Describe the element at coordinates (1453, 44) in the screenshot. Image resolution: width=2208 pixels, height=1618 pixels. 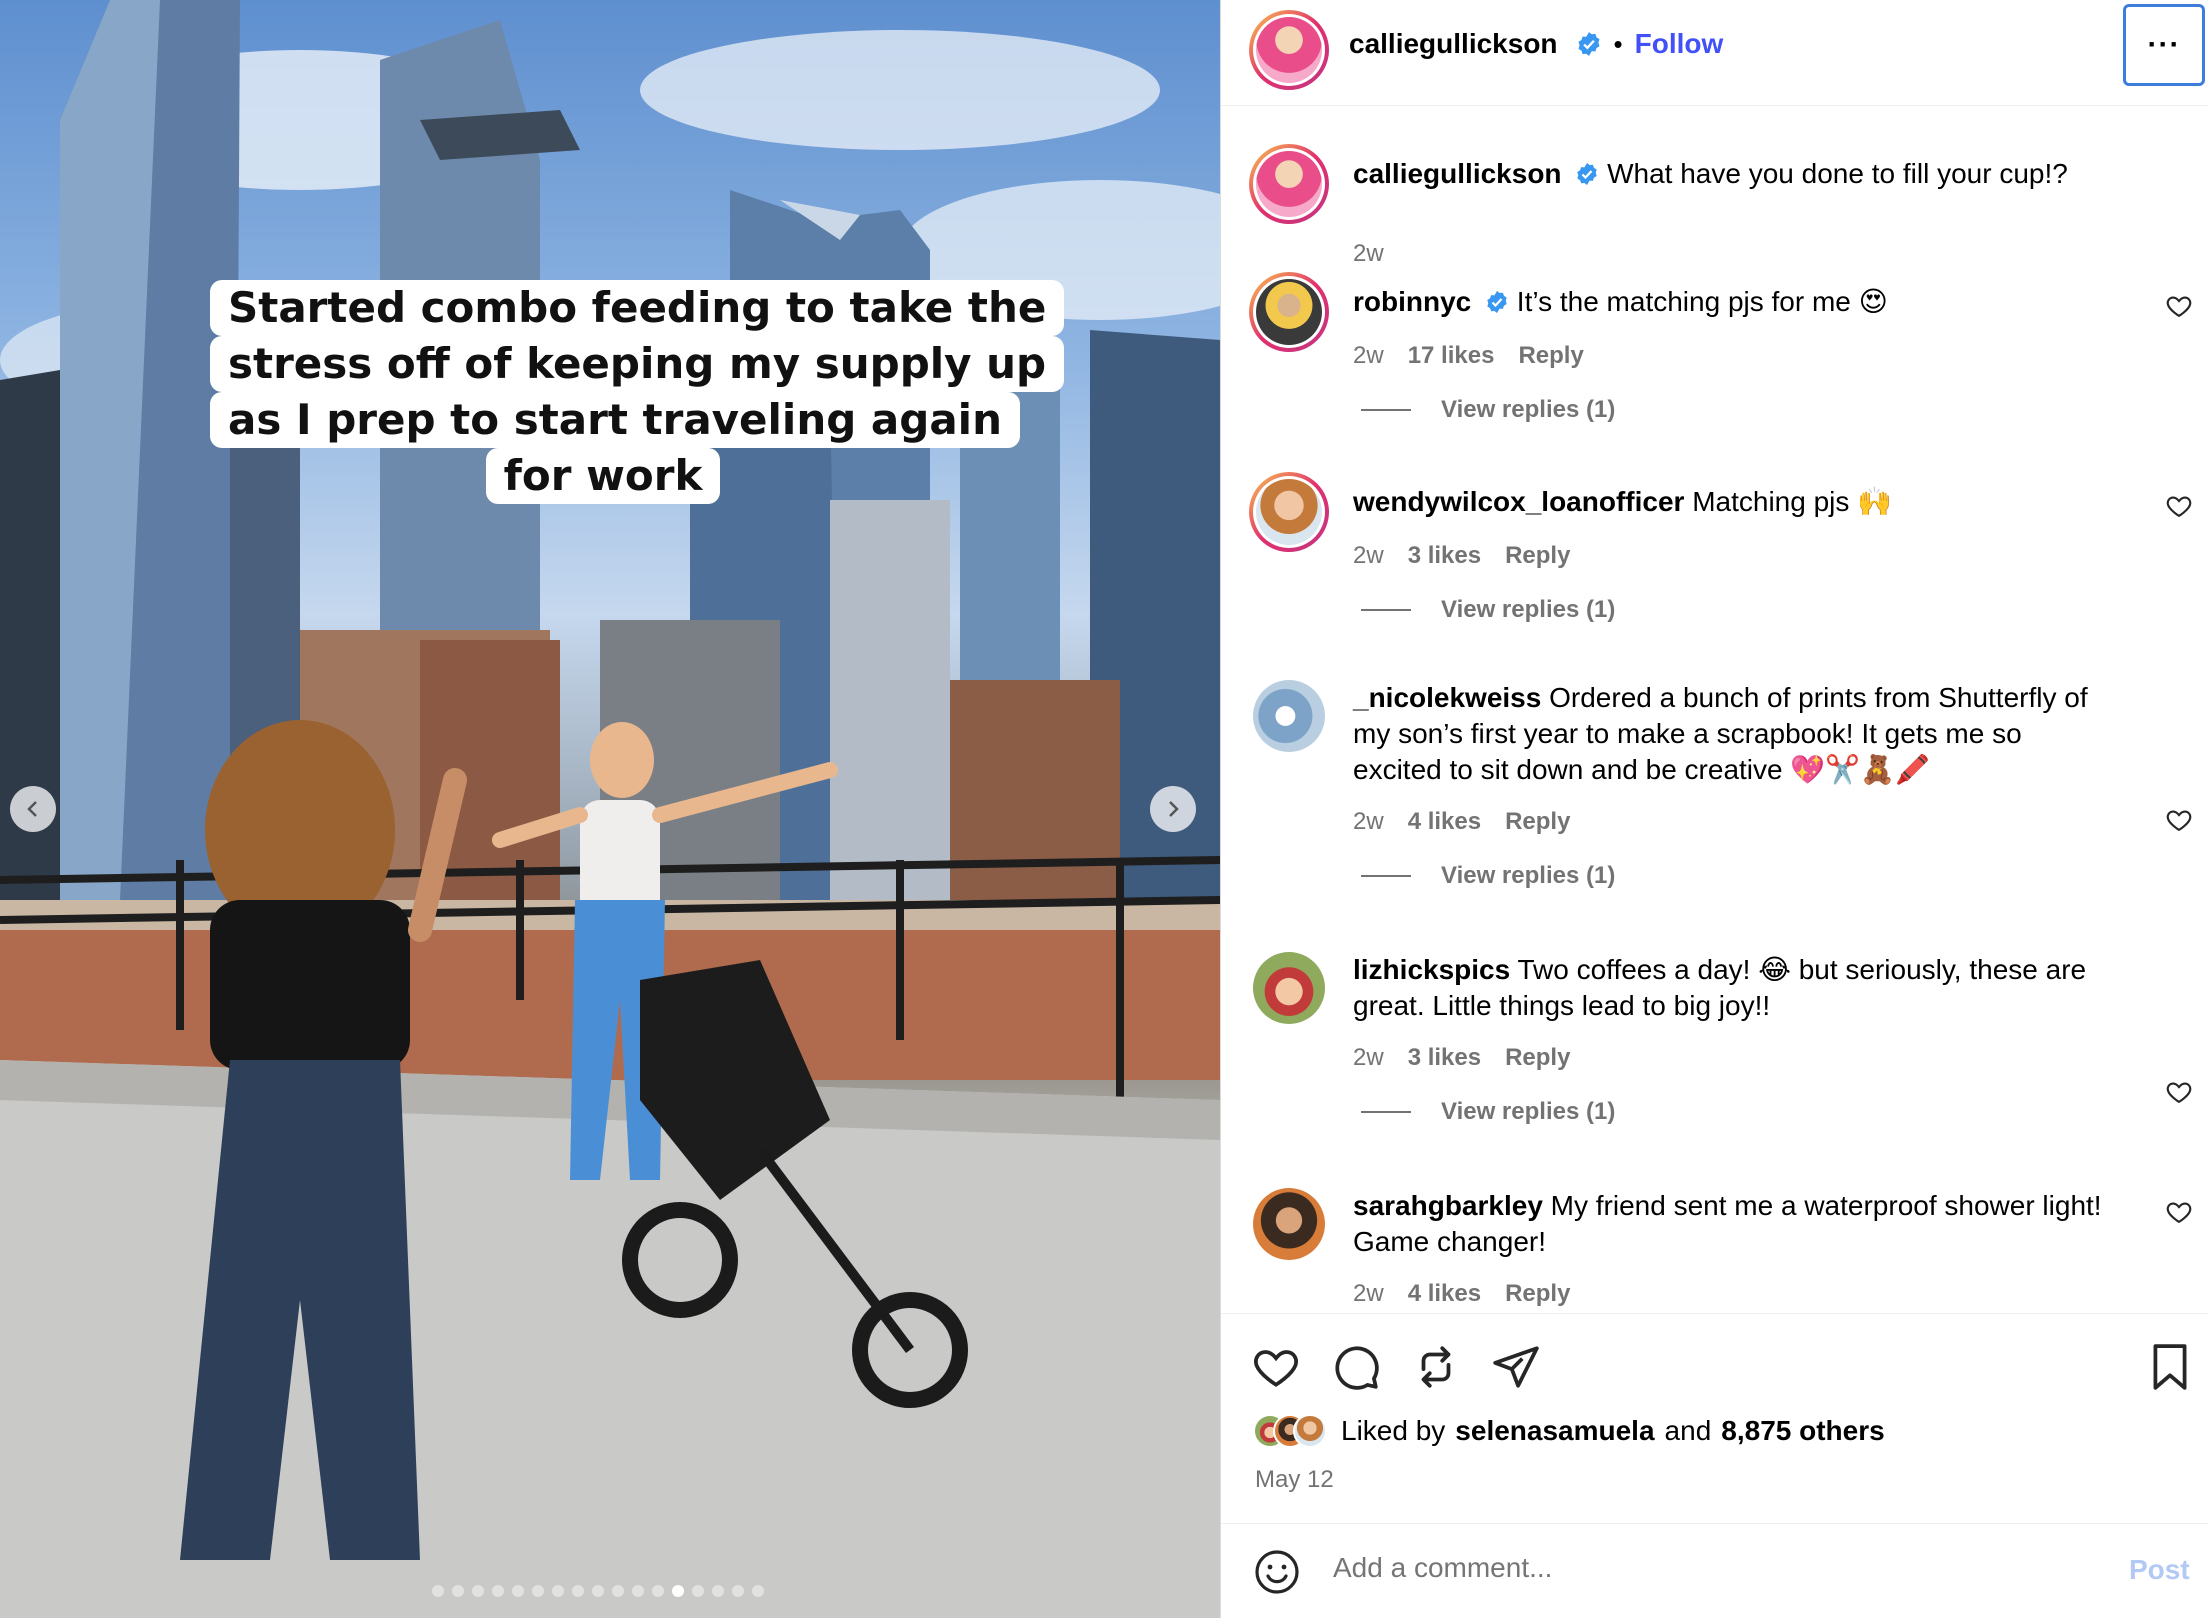
I see `header-username: calliegullickson` at that location.